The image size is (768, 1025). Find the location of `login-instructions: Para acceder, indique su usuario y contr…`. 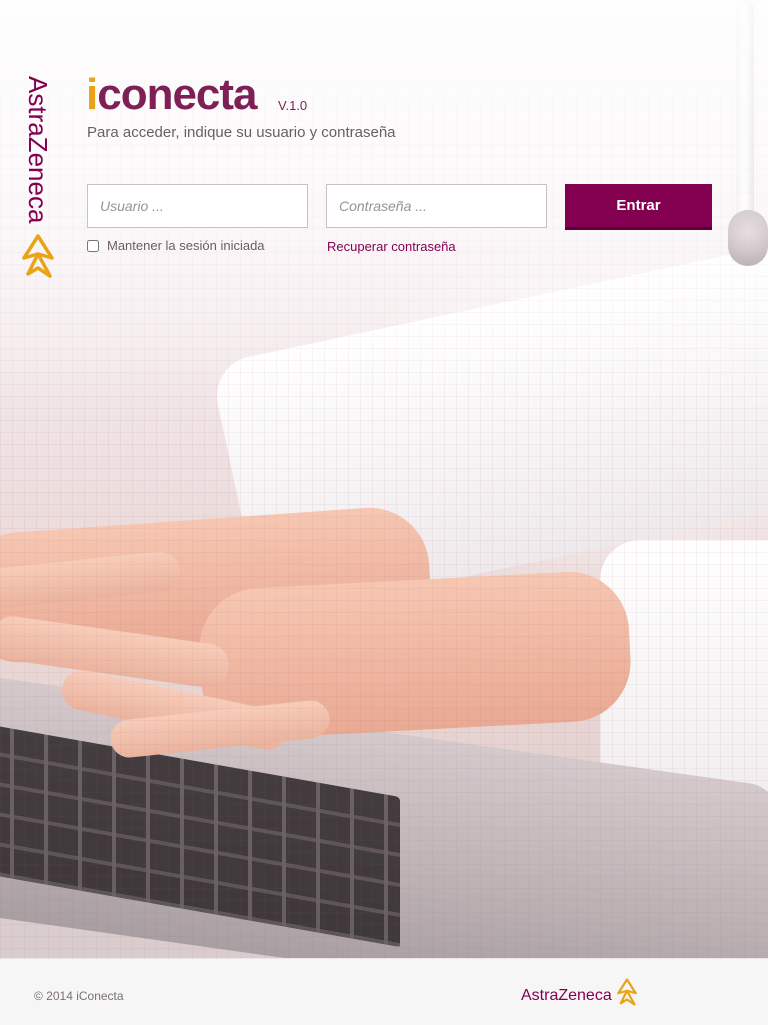

login-instructions: Para acceder, indique su usuario y contr… is located at coordinates (241, 132).